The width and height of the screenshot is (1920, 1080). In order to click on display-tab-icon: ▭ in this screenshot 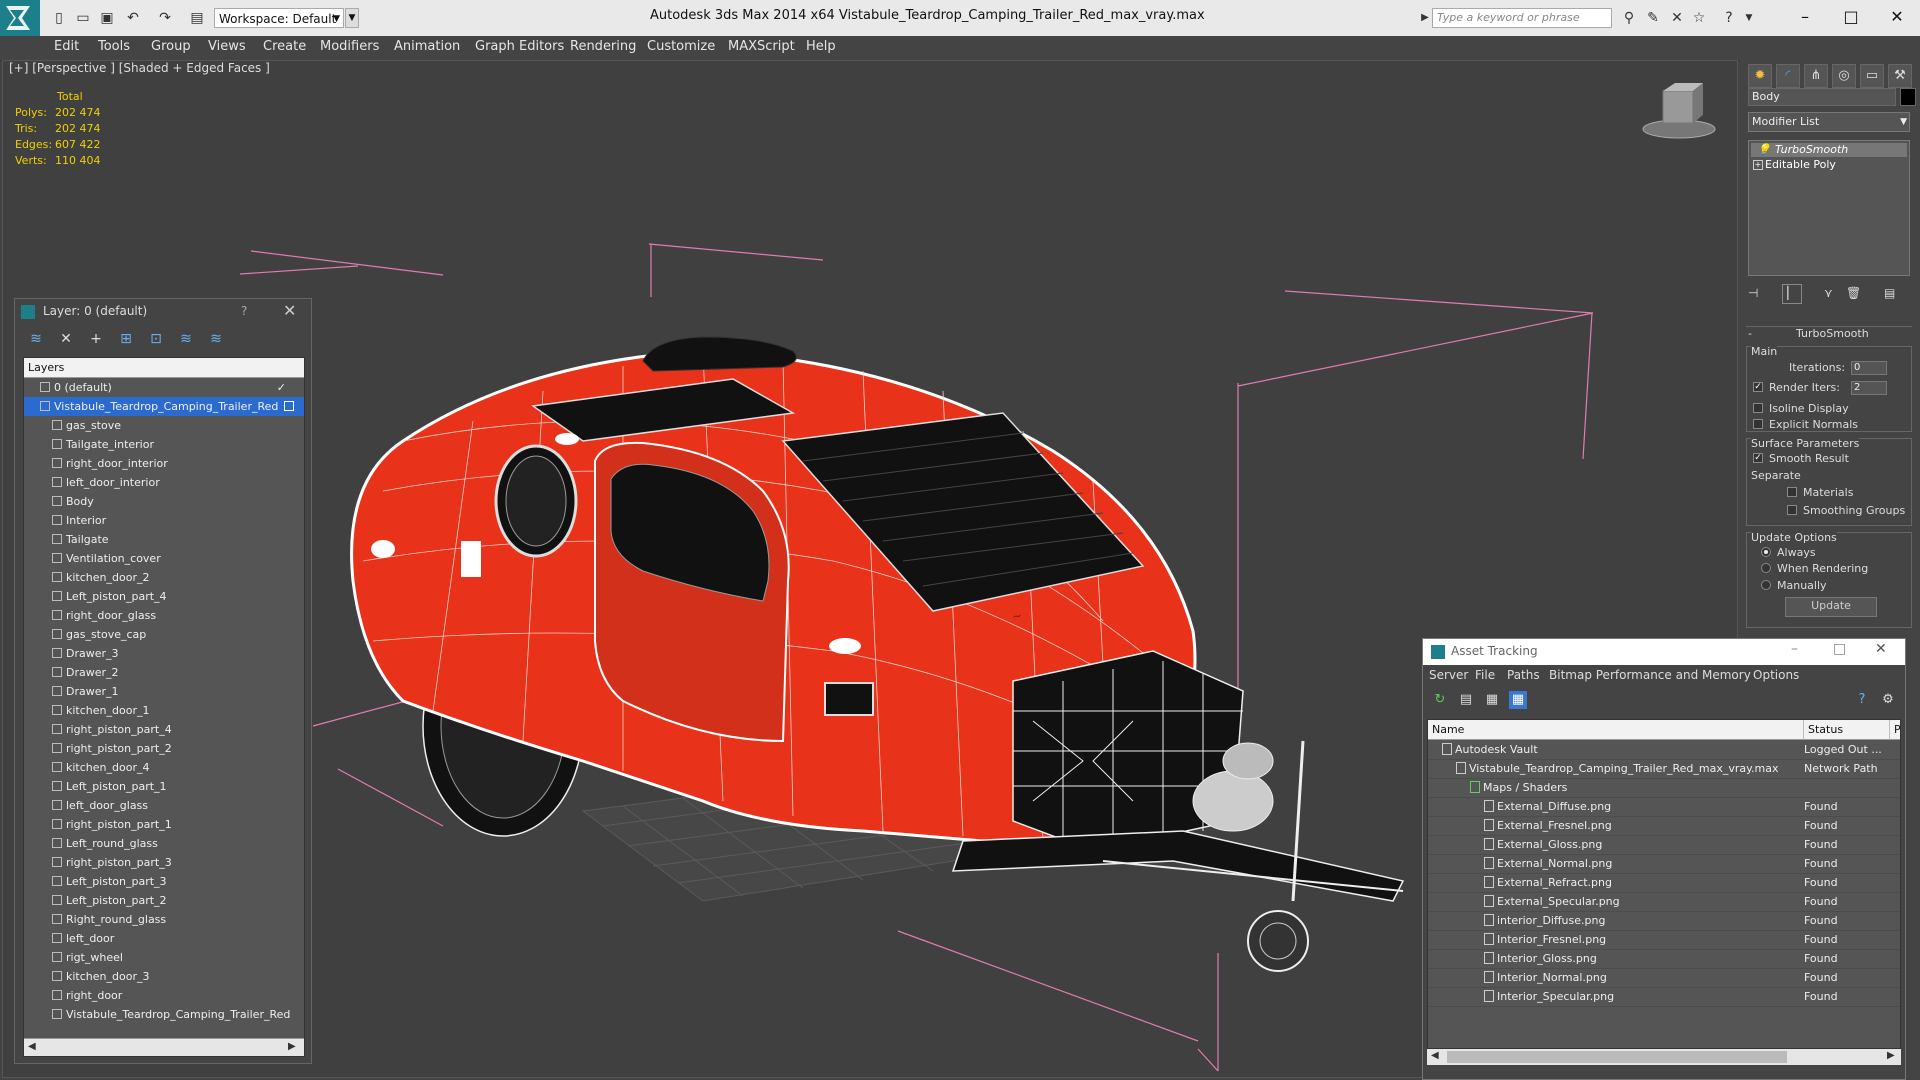, I will do `click(1872, 76)`.